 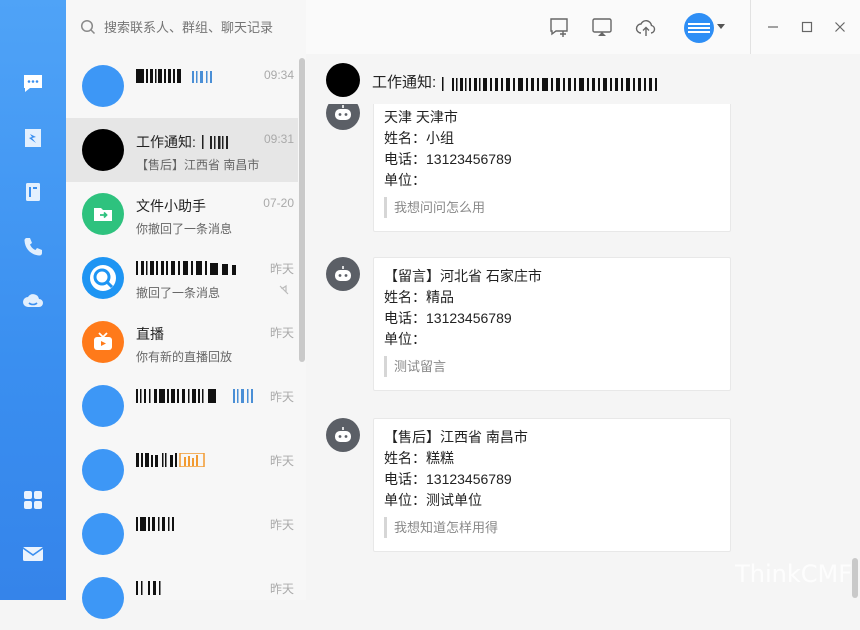 I want to click on cloud-upload-icon, so click(x=645, y=28).